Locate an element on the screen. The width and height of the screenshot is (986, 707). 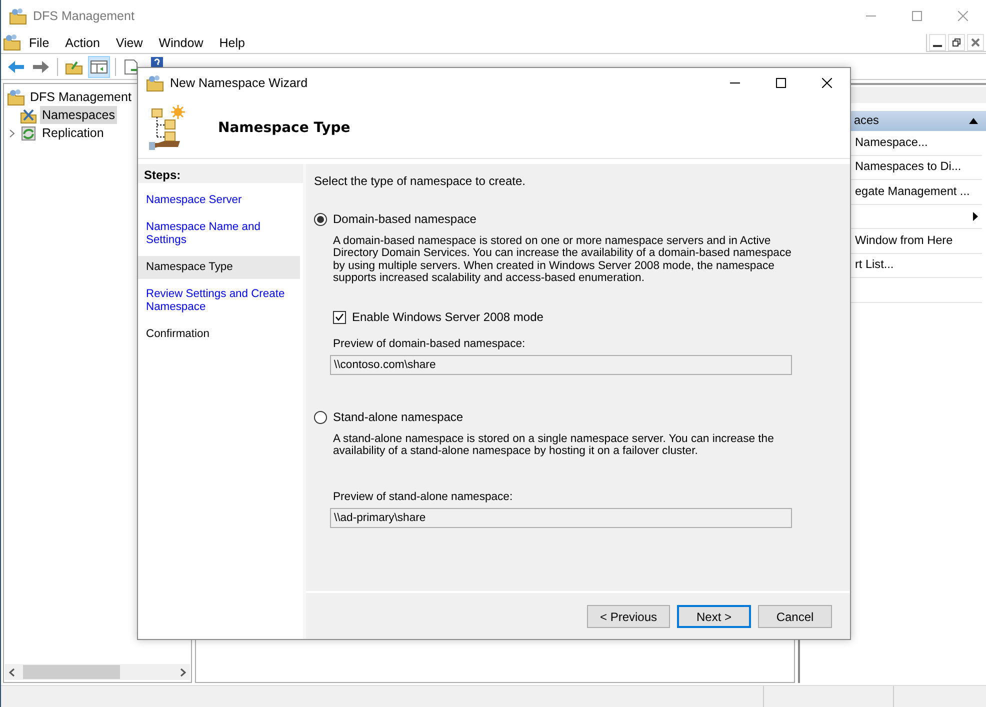
page-heading: Namespace Type is located at coordinates (284, 128).